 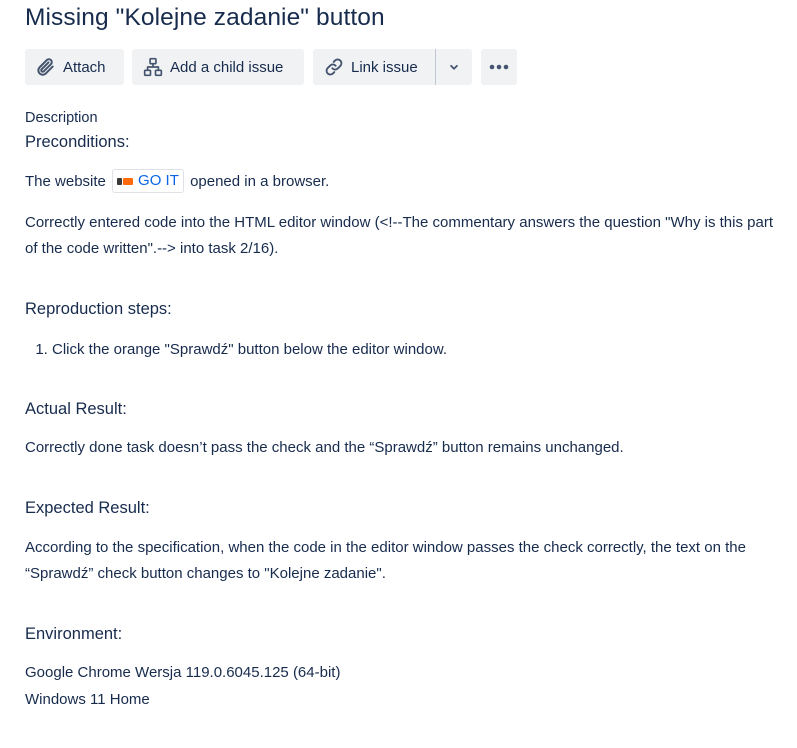 What do you see at coordinates (334, 67) in the screenshot?
I see `link-icon` at bounding box center [334, 67].